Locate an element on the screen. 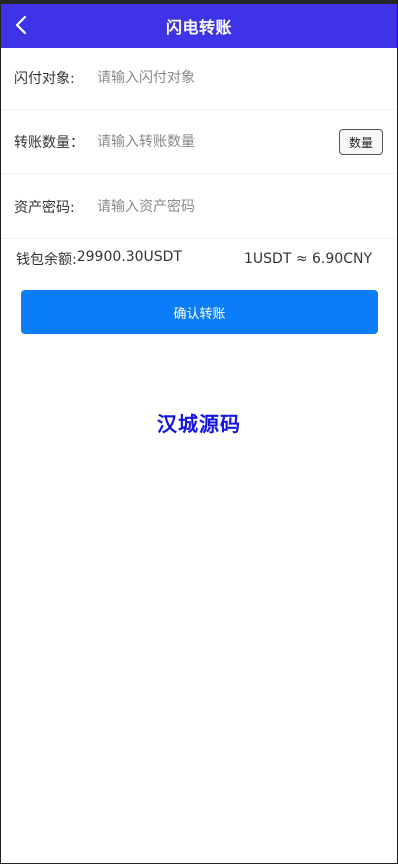  top-bar: 闪电转账 is located at coordinates (199, 24).